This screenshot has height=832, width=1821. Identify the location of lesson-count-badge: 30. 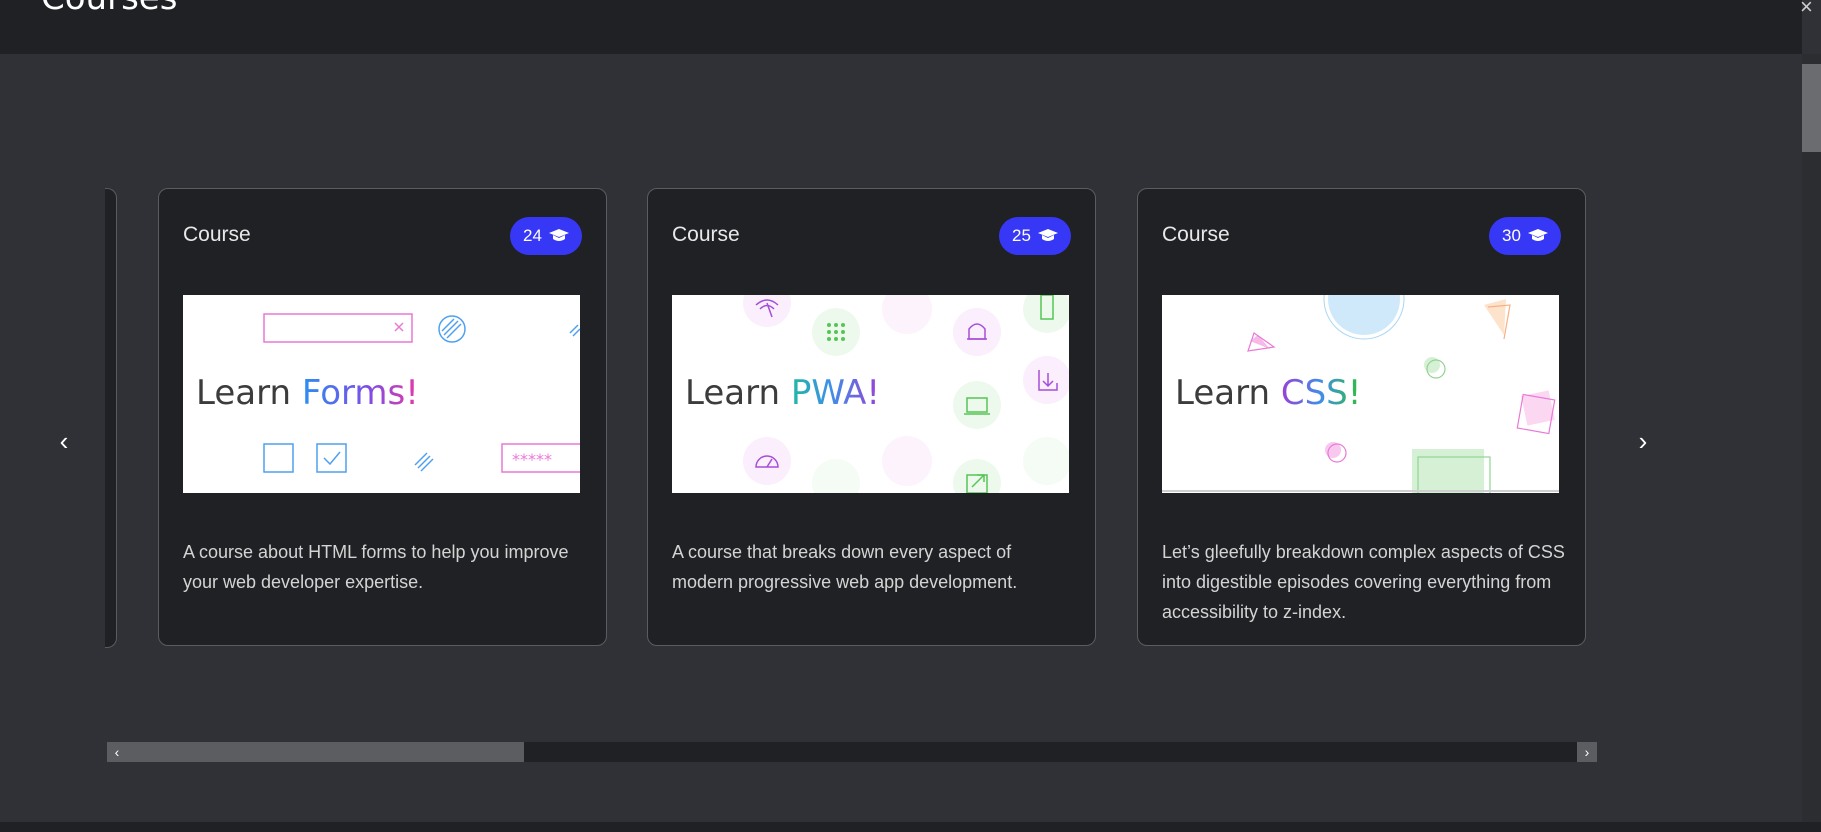
(1525, 236).